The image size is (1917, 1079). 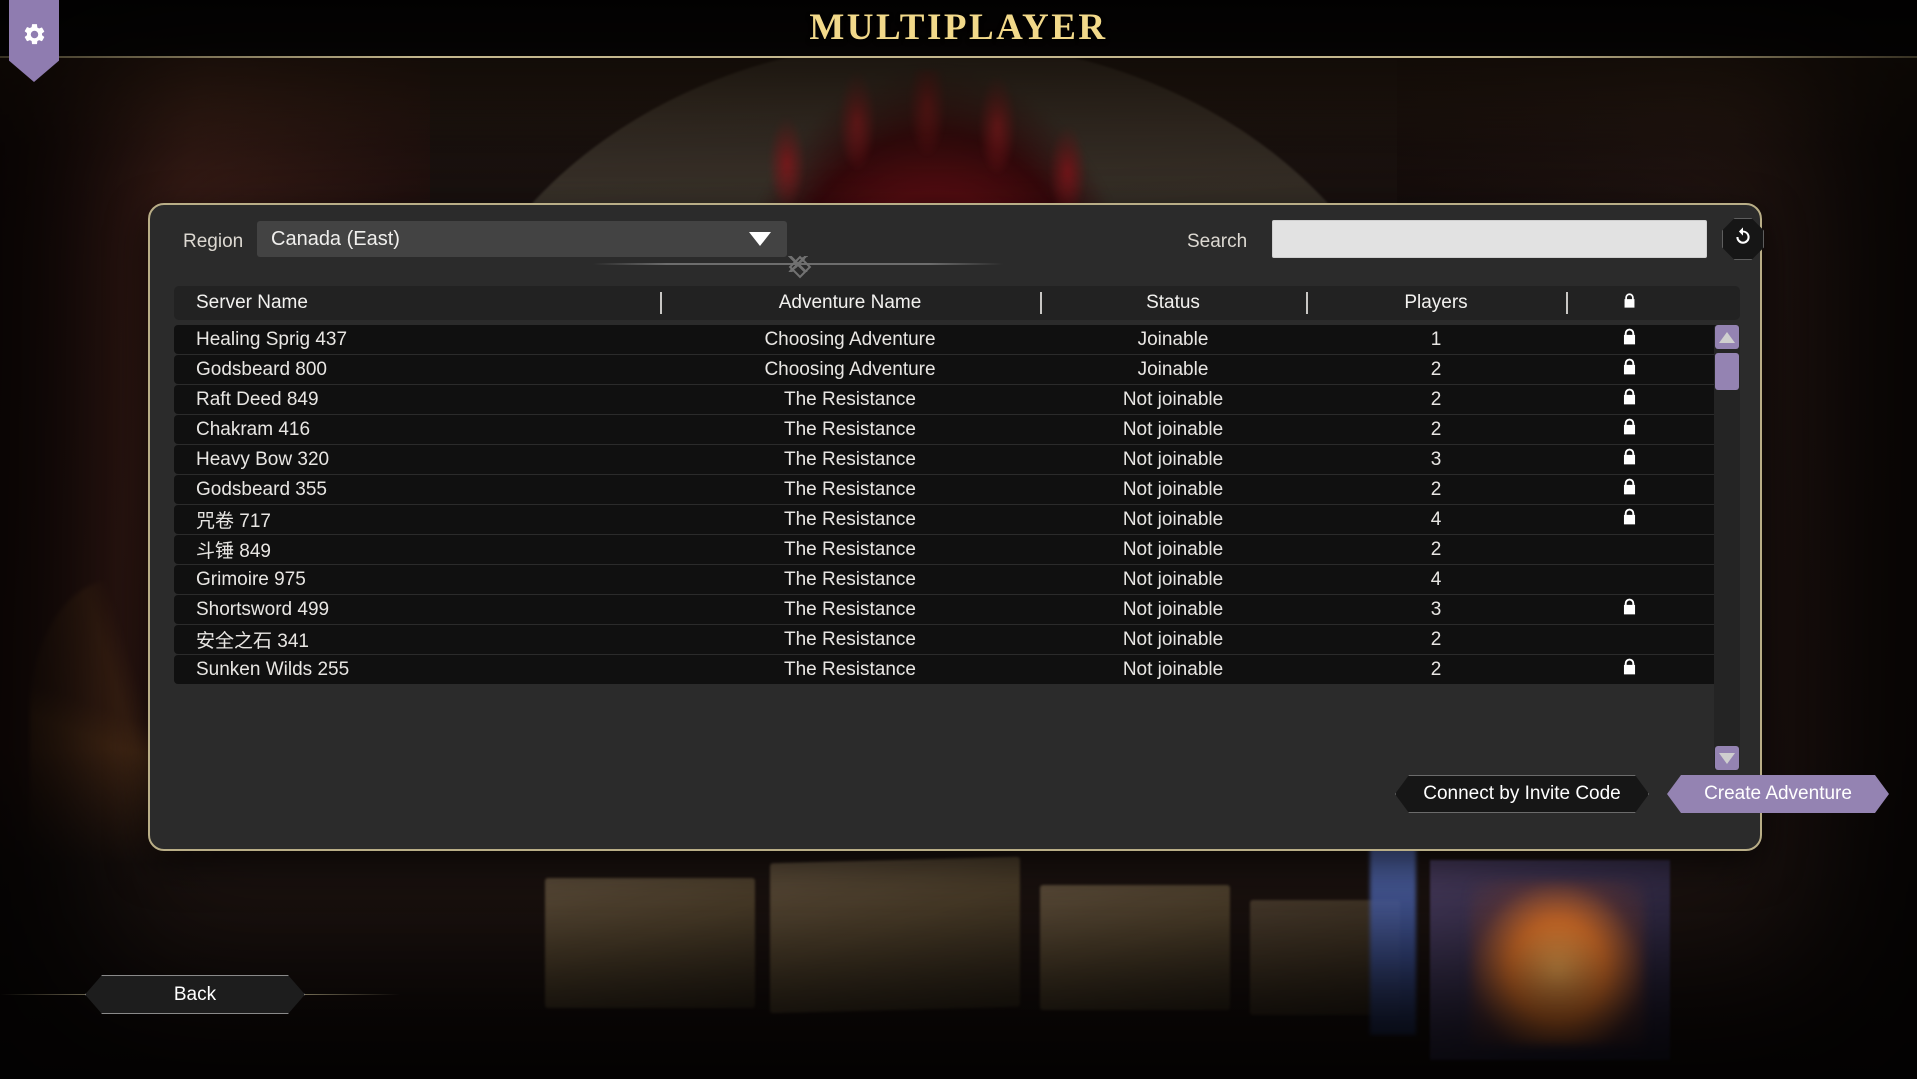 What do you see at coordinates (1727, 371) in the screenshot?
I see `scrollbar-thumb` at bounding box center [1727, 371].